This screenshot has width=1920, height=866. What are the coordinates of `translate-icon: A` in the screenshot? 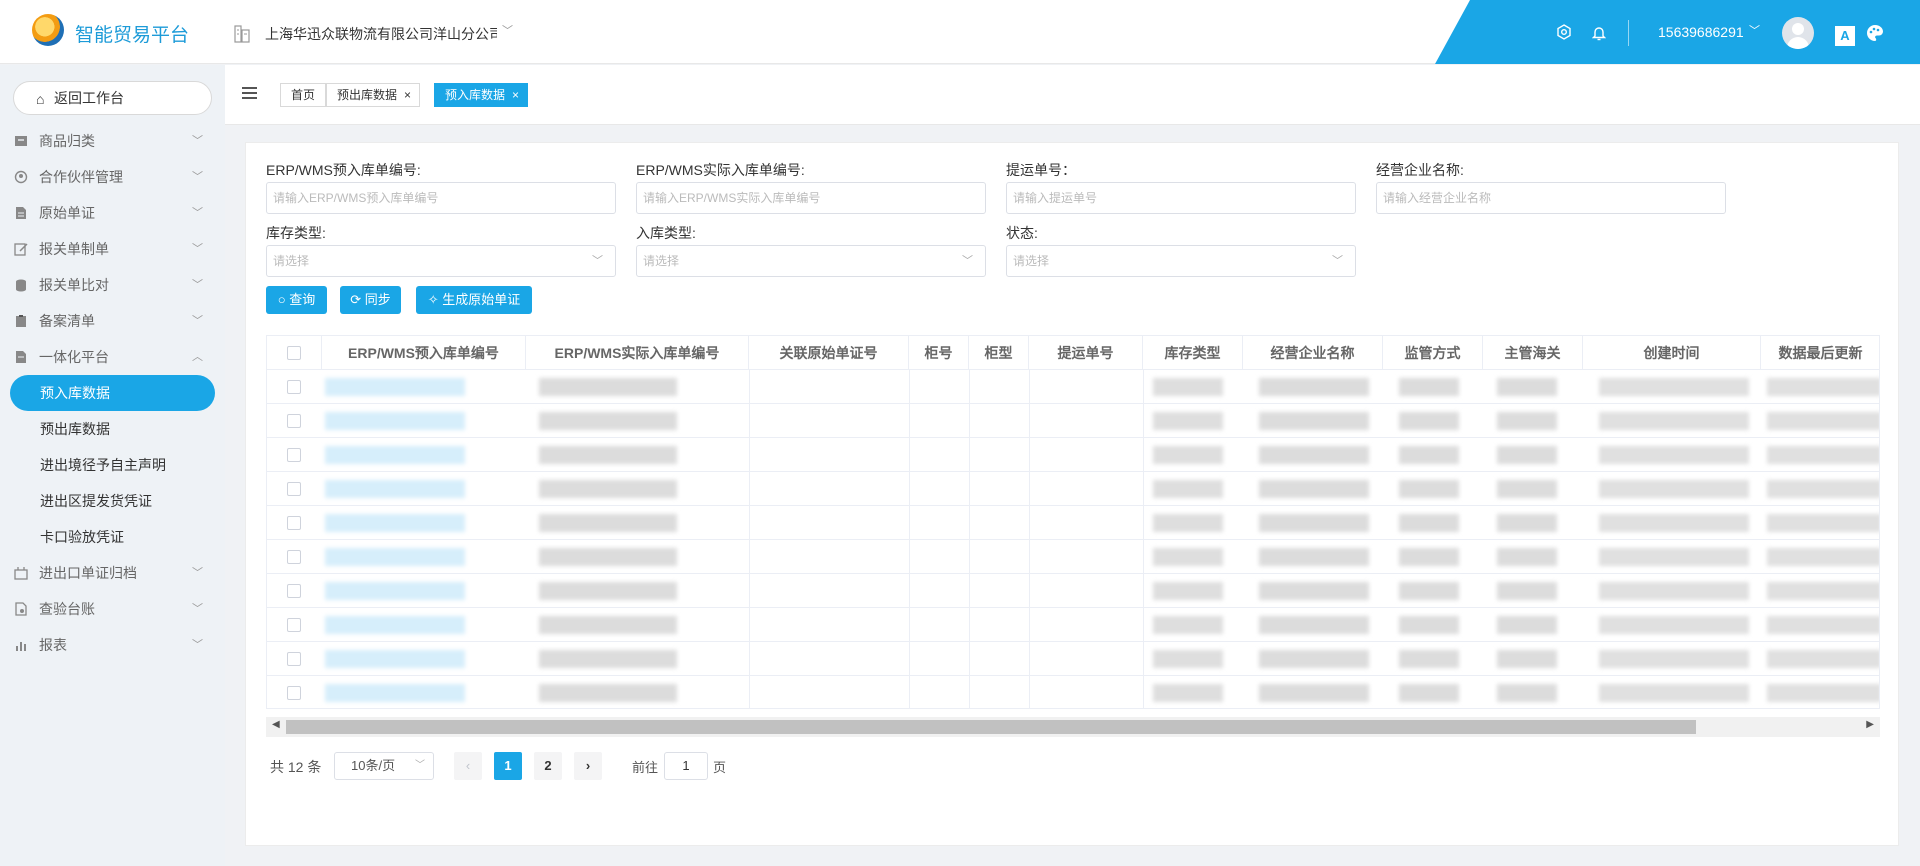 It's located at (1845, 36).